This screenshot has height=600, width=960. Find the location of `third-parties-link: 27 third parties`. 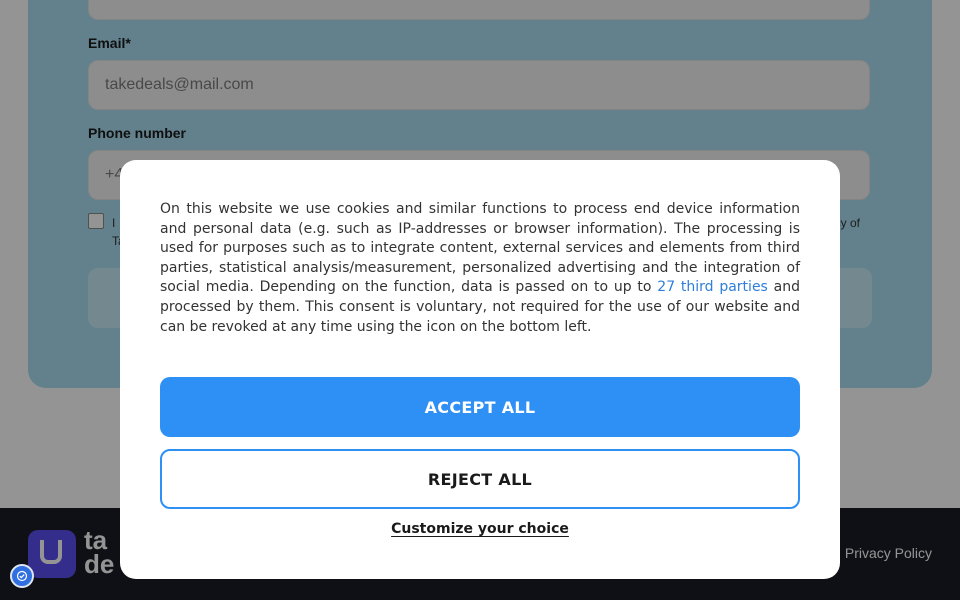

third-parties-link: 27 third parties is located at coordinates (712, 287).